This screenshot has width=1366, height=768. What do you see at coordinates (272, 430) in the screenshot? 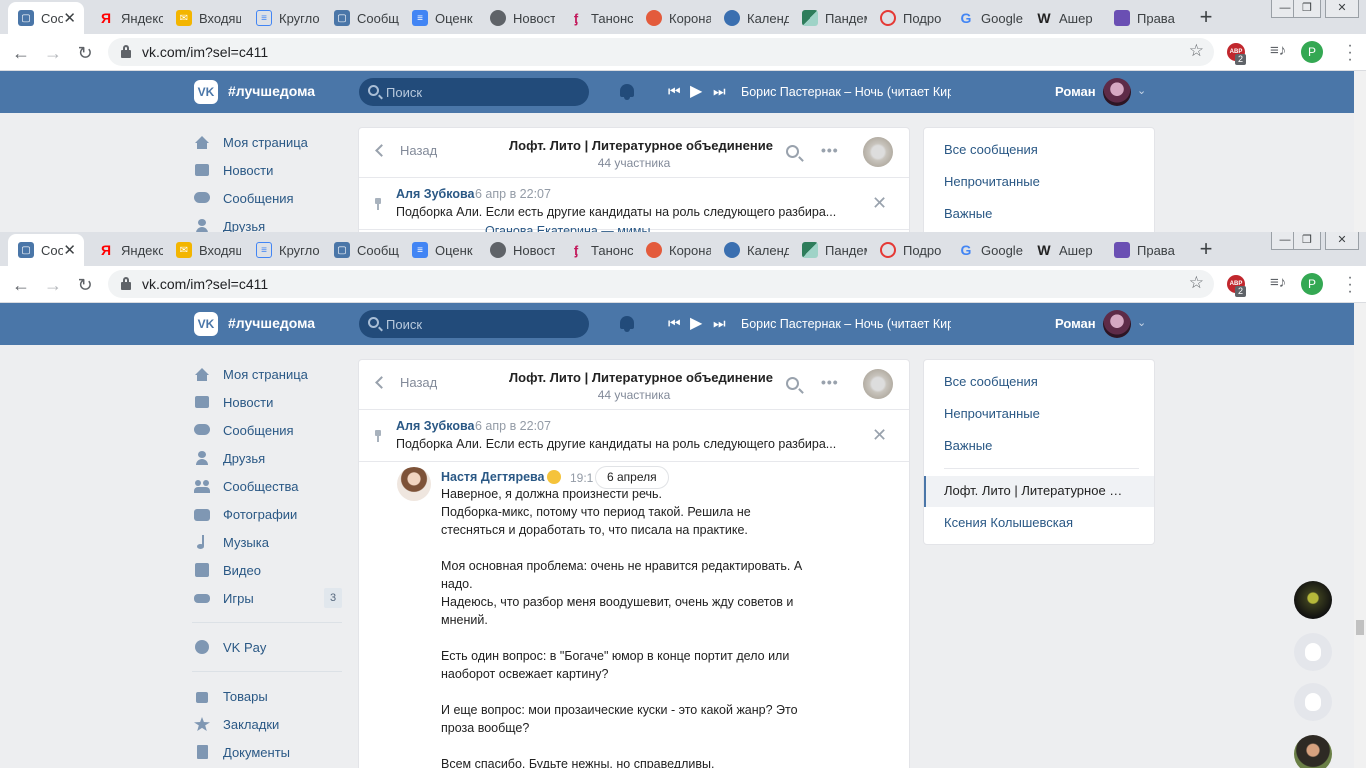
I see `nav-messages: Сообщения` at bounding box center [272, 430].